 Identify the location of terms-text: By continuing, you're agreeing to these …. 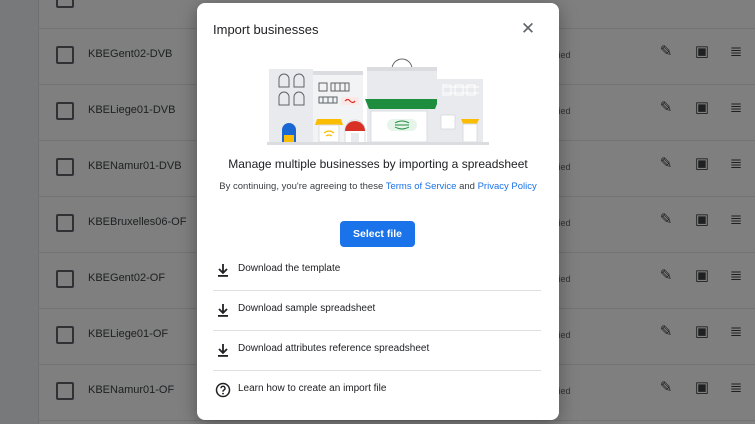
(378, 187).